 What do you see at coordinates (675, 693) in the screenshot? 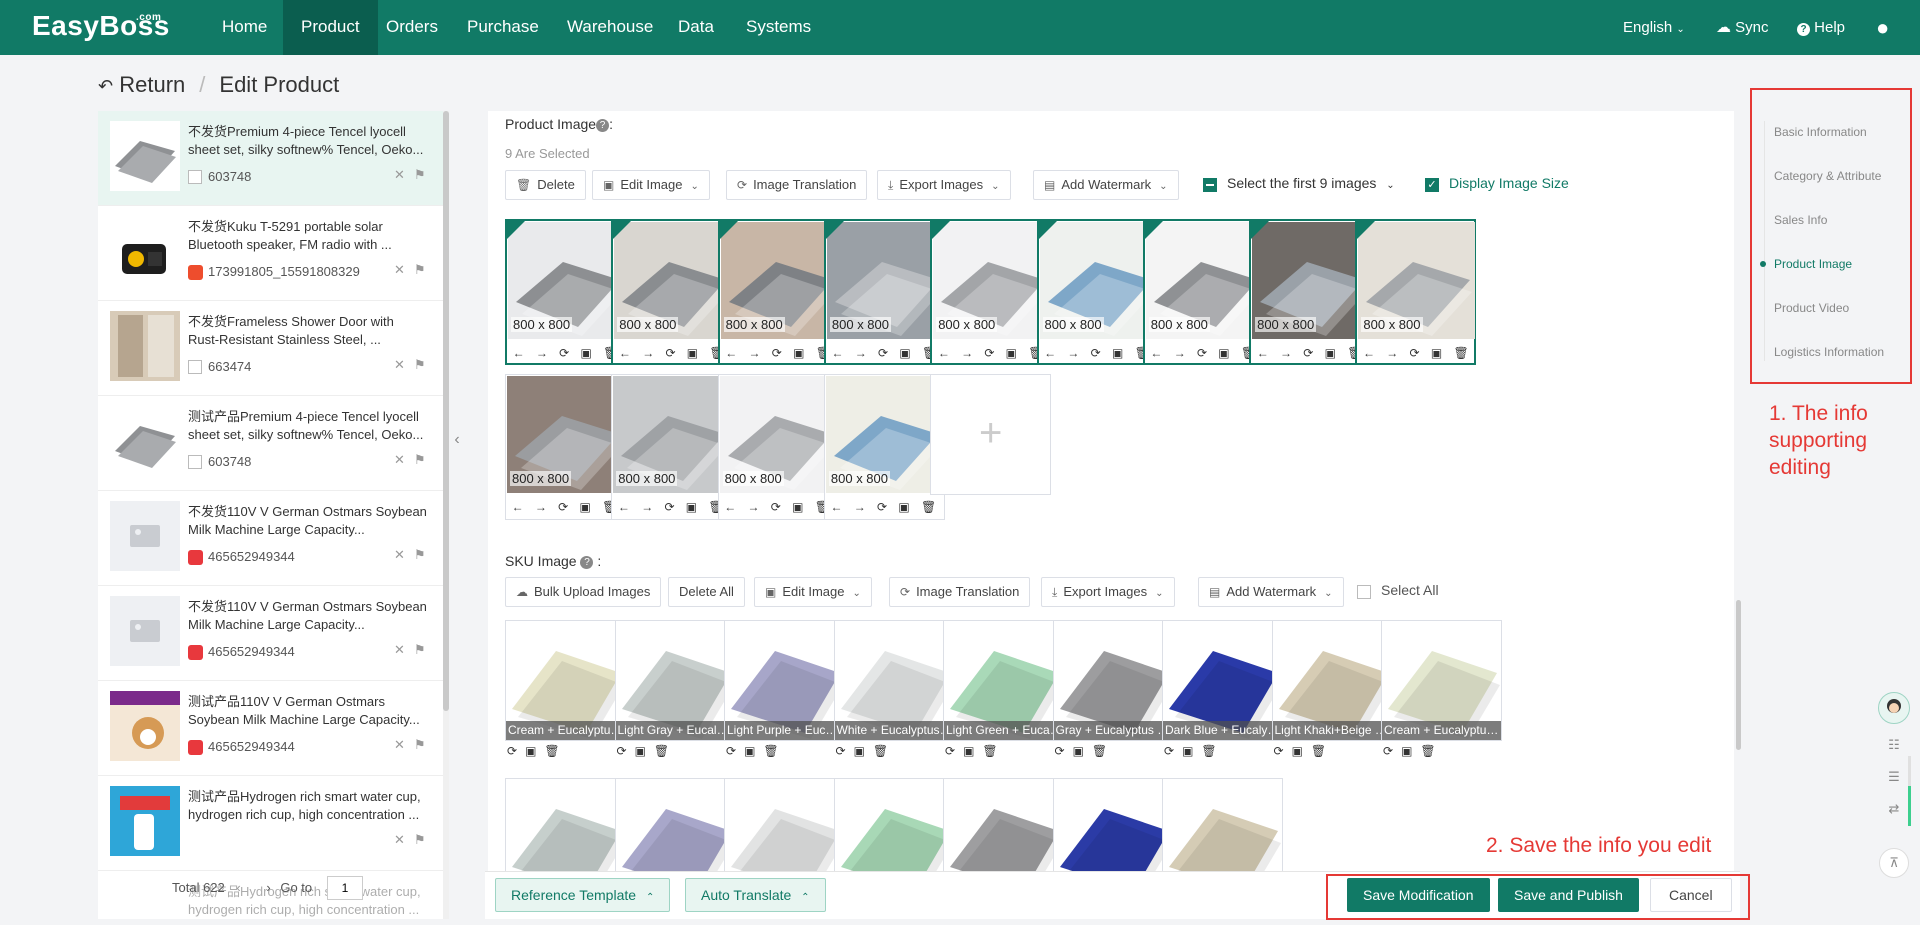
I see `sku-image-card: Light Gray + Eucalyptus Lyocell ⟳ ▣ 🗑` at bounding box center [675, 693].